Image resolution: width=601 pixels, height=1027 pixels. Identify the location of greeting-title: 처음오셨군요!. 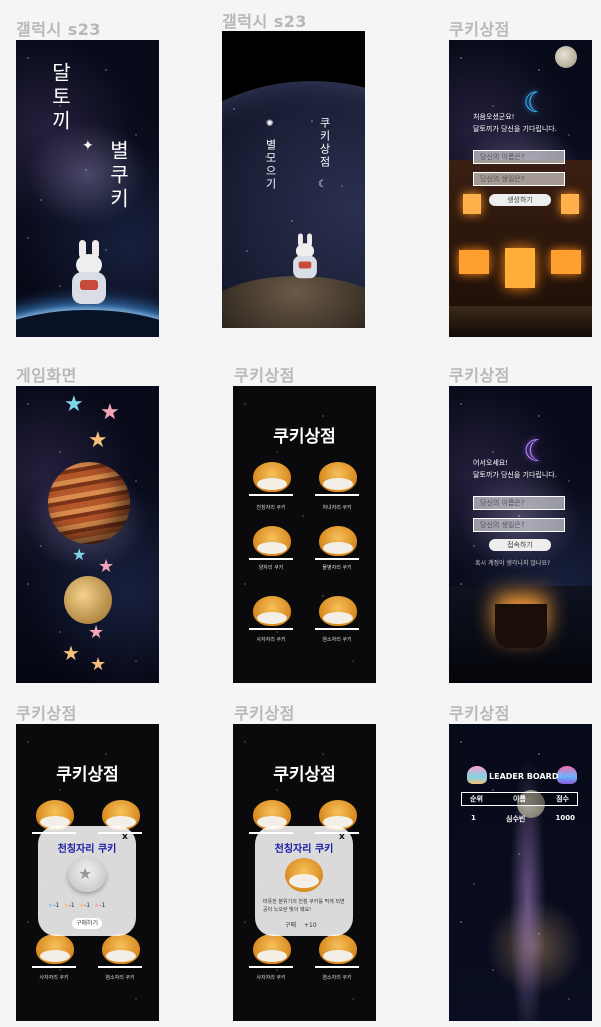
(494, 117).